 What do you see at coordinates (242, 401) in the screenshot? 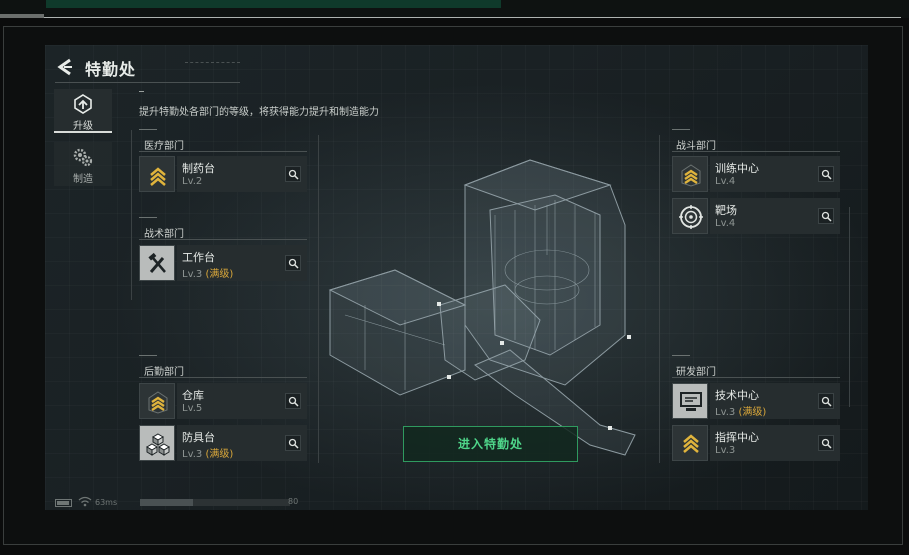
I see `facility-card-body: 仓库 Lv.5` at bounding box center [242, 401].